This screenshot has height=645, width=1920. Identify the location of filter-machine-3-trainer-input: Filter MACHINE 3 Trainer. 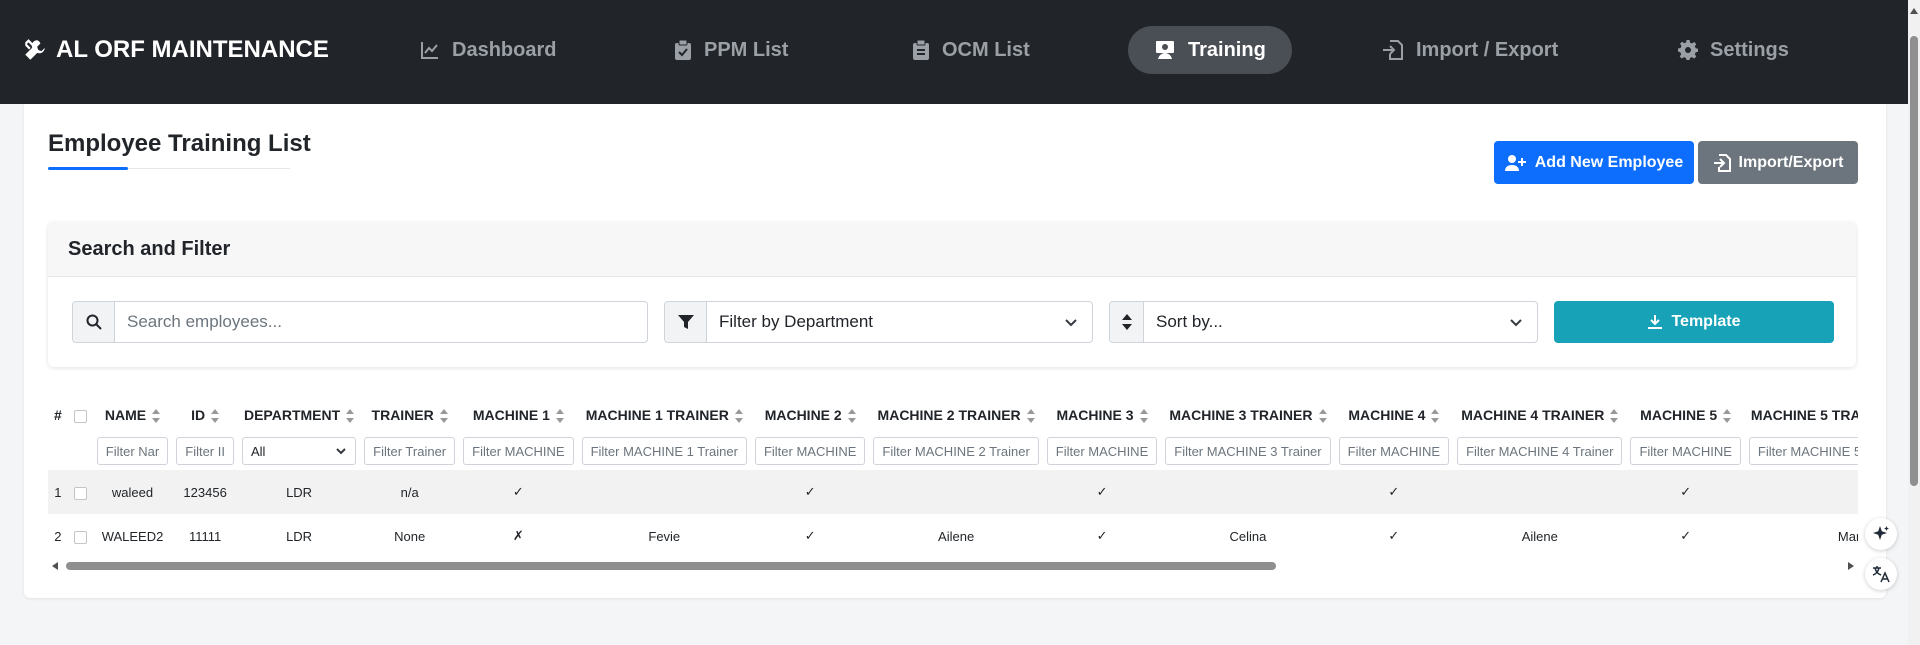
(1248, 451).